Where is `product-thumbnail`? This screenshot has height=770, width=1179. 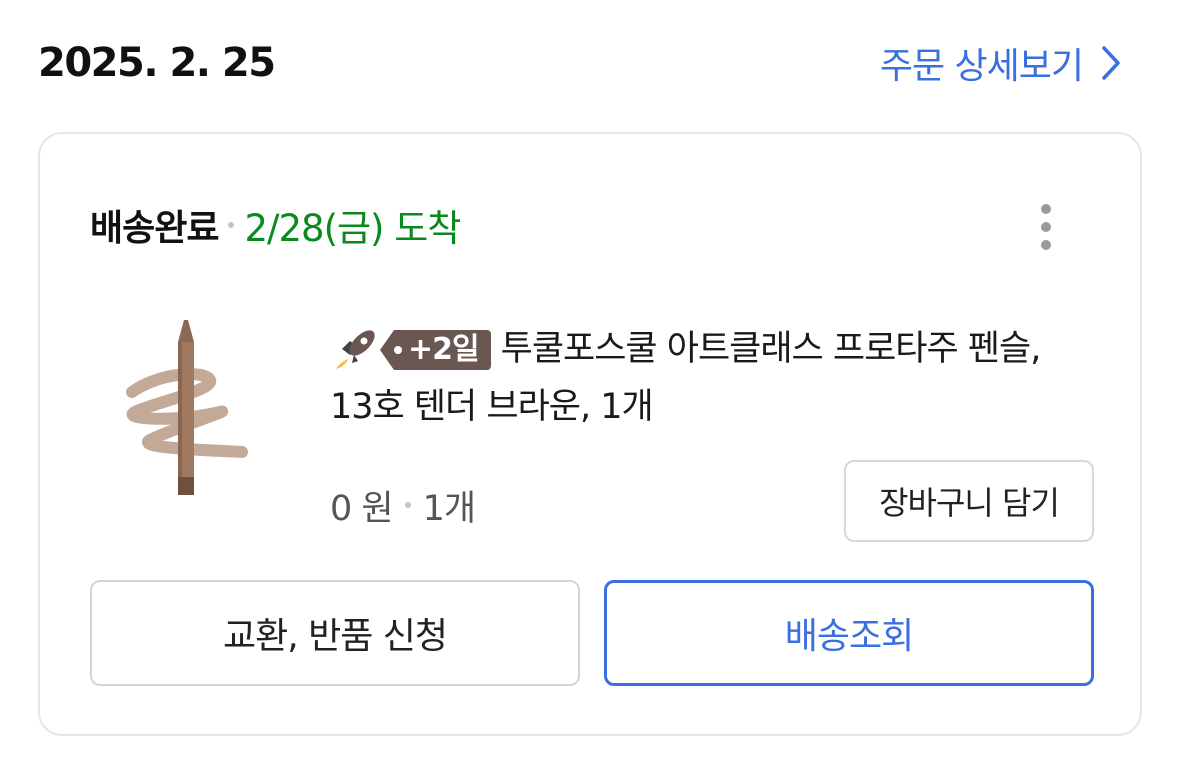
product-thumbnail is located at coordinates (185, 412).